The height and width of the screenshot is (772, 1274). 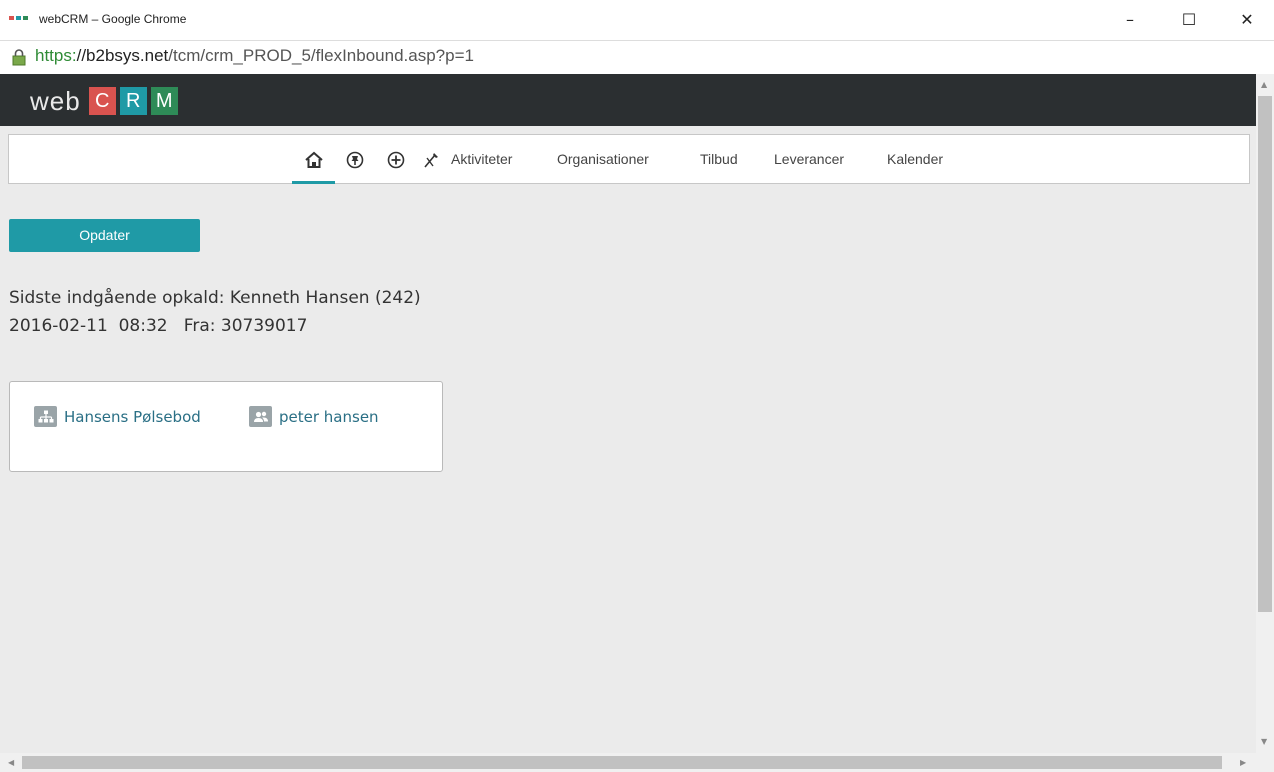 I want to click on nav-item-aktiviteter: Aktiviteter, so click(x=481, y=159).